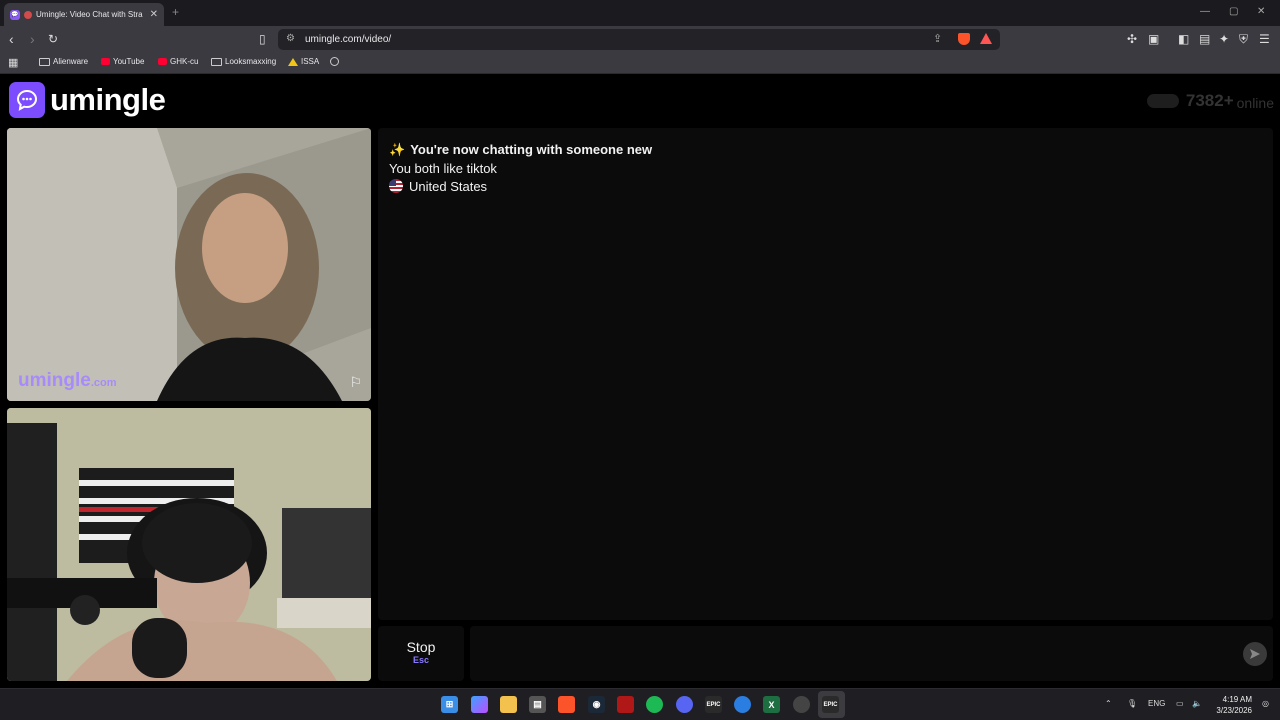 The image size is (1280, 720). I want to click on gear-app-icon, so click(801, 704).